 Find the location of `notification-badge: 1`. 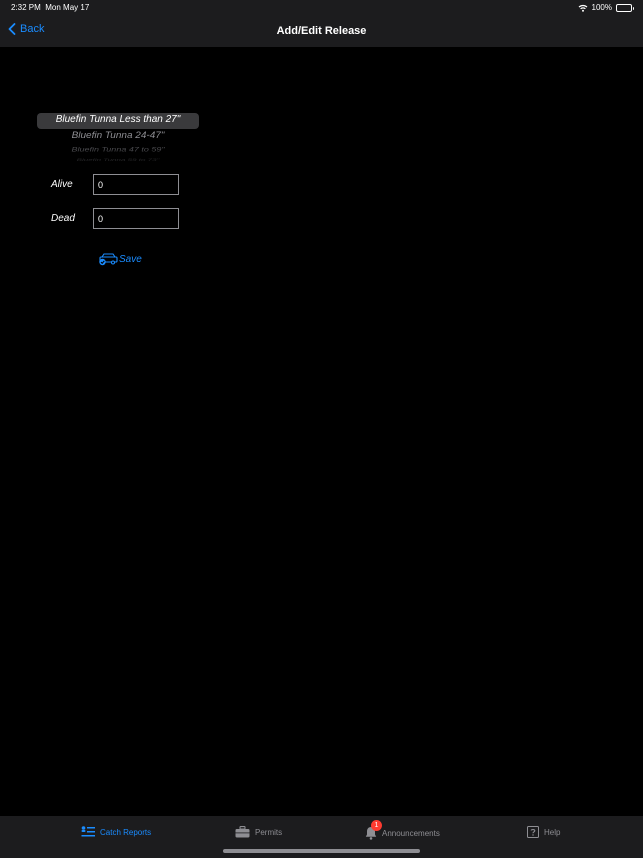

notification-badge: 1 is located at coordinates (376, 825).